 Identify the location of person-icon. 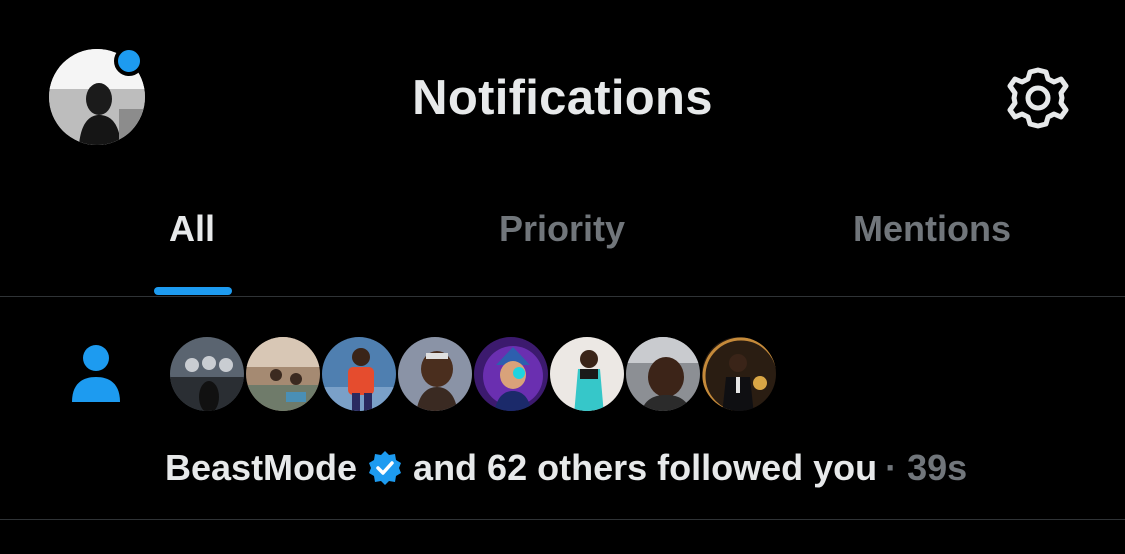
(96, 373).